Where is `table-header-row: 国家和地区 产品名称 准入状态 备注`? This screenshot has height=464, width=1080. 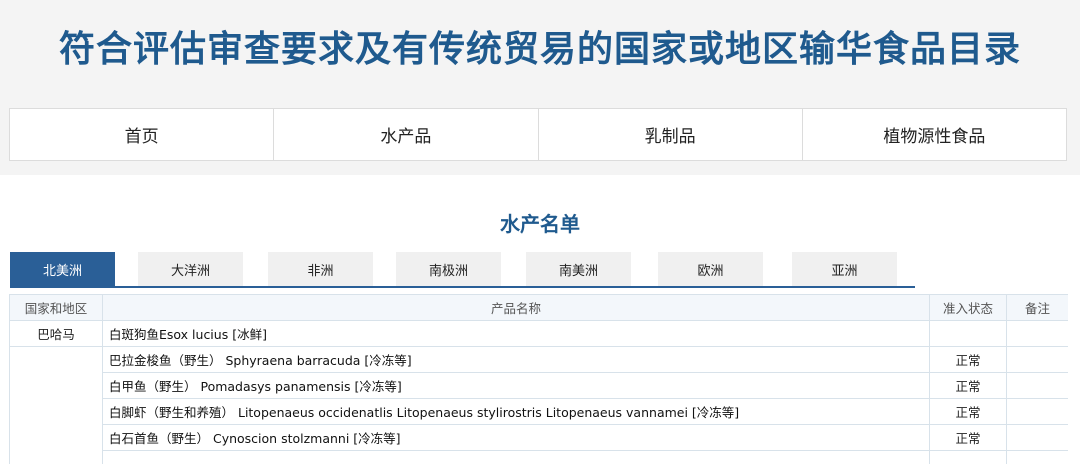
table-header-row: 国家和地区 产品名称 准入状态 备注 is located at coordinates (539, 308).